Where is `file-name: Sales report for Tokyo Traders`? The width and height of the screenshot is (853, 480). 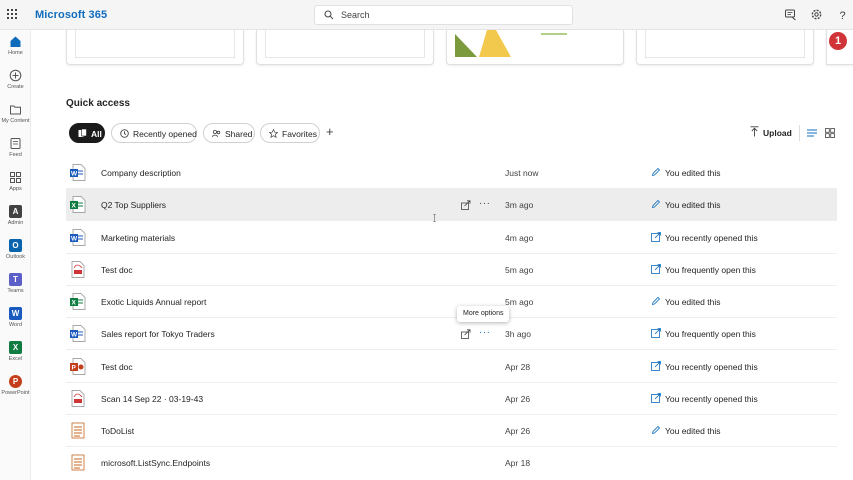 file-name: Sales report for Tokyo Traders is located at coordinates (158, 334).